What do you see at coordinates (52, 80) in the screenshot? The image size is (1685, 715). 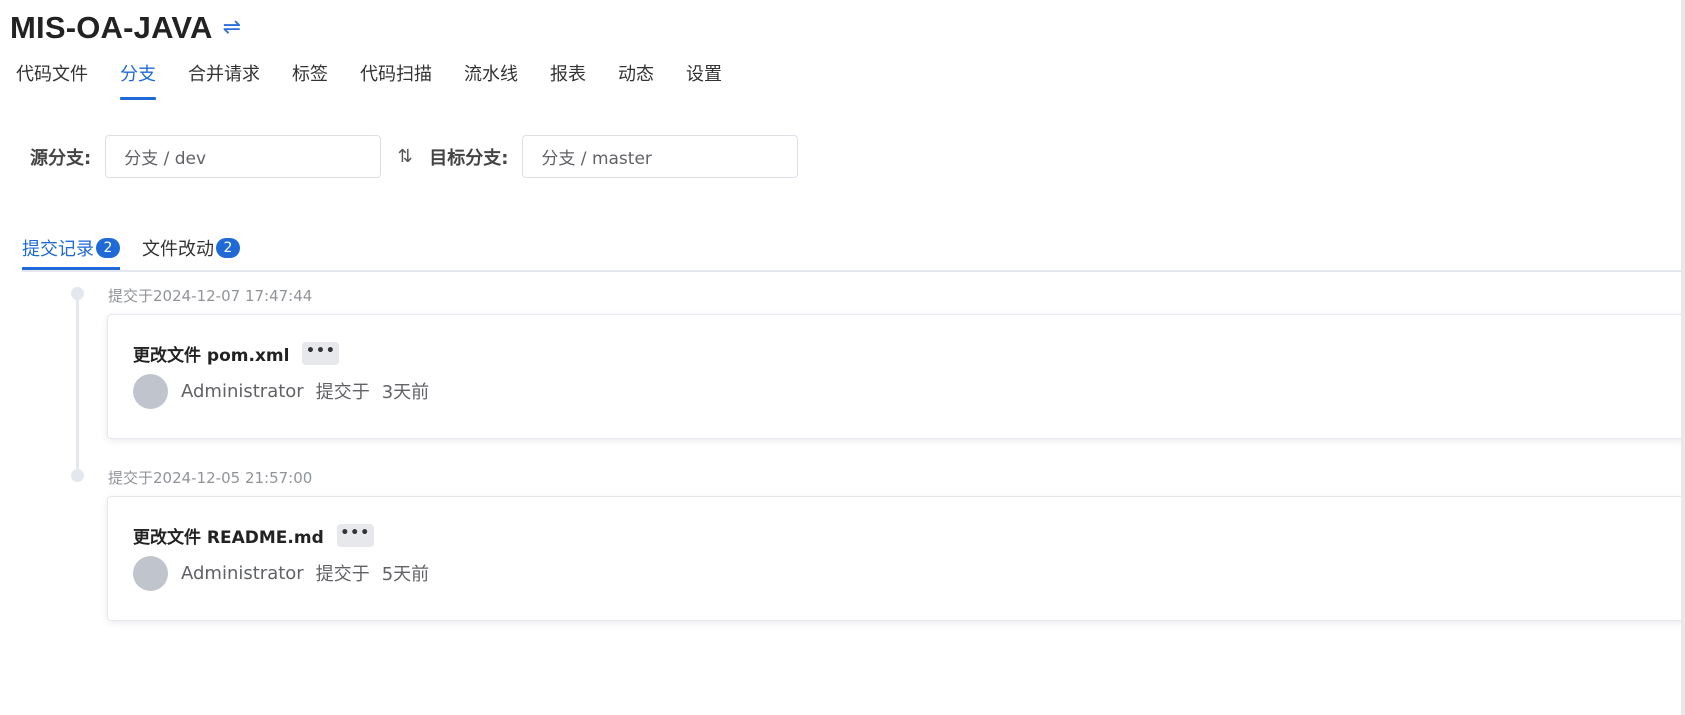 I see `tab-code-files: 代码文件` at bounding box center [52, 80].